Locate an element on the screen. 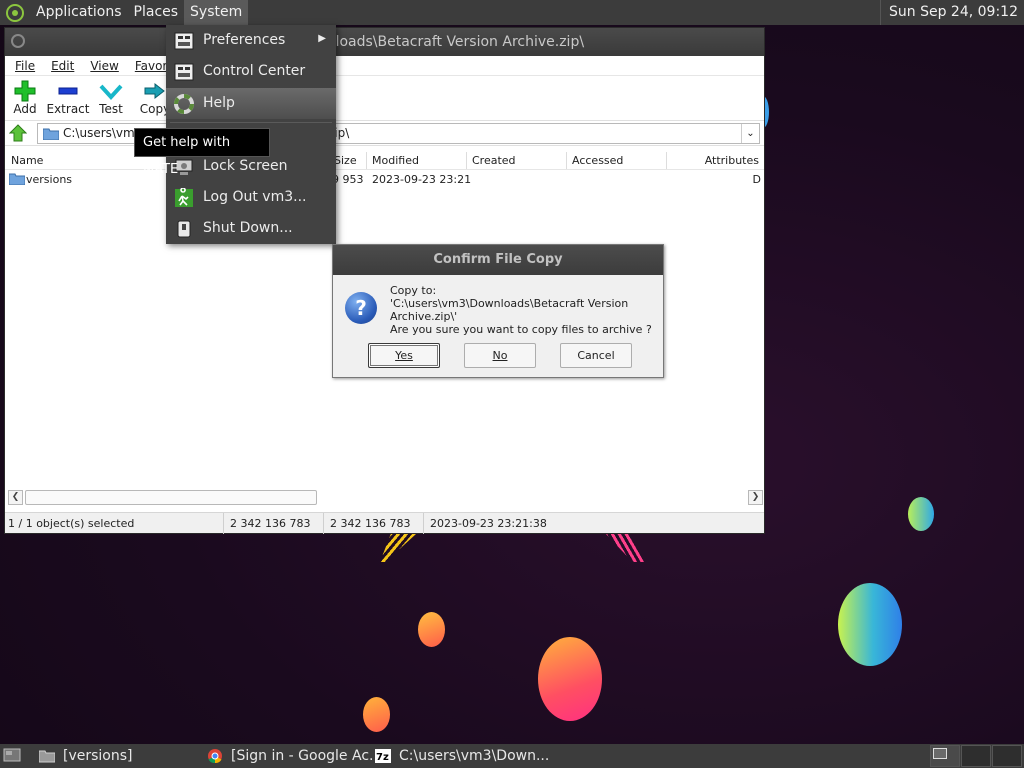  menu-applications: Applications is located at coordinates (79, 12).